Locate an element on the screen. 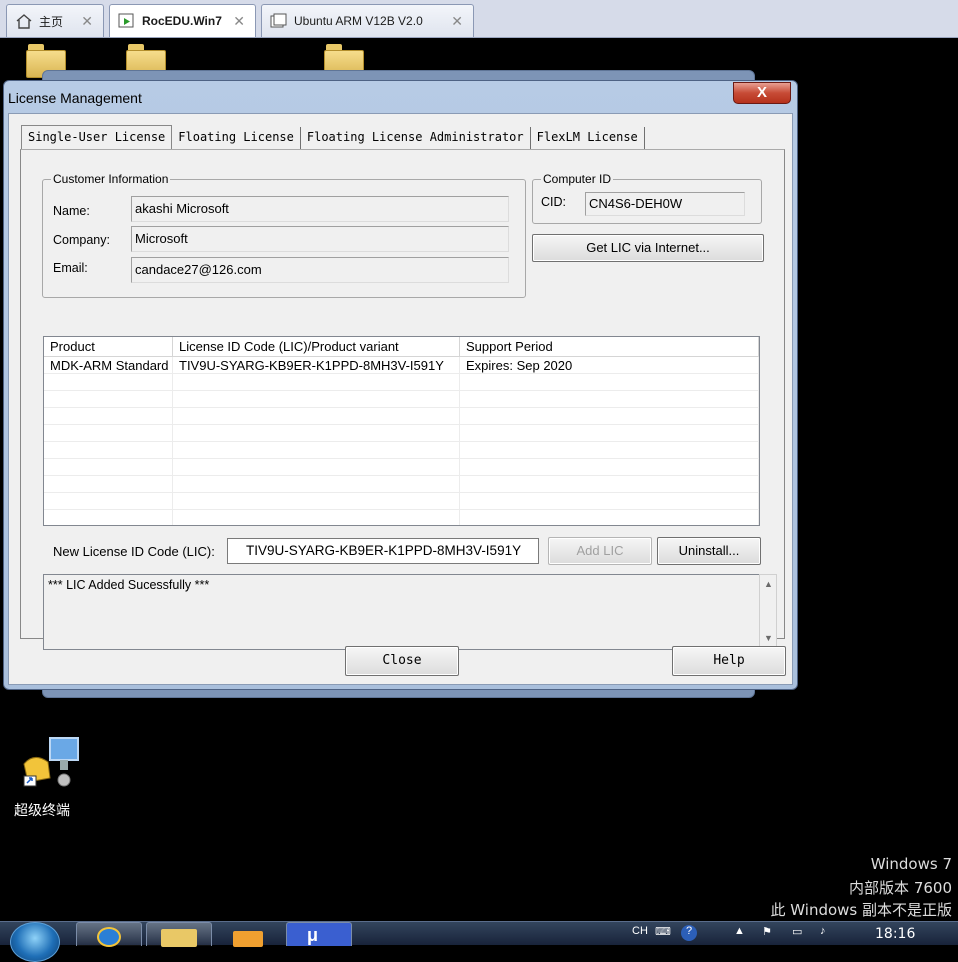 This screenshot has height=962, width=958. tab-rocedu-win7: RocEDU.Win7 ✕ is located at coordinates (182, 20).